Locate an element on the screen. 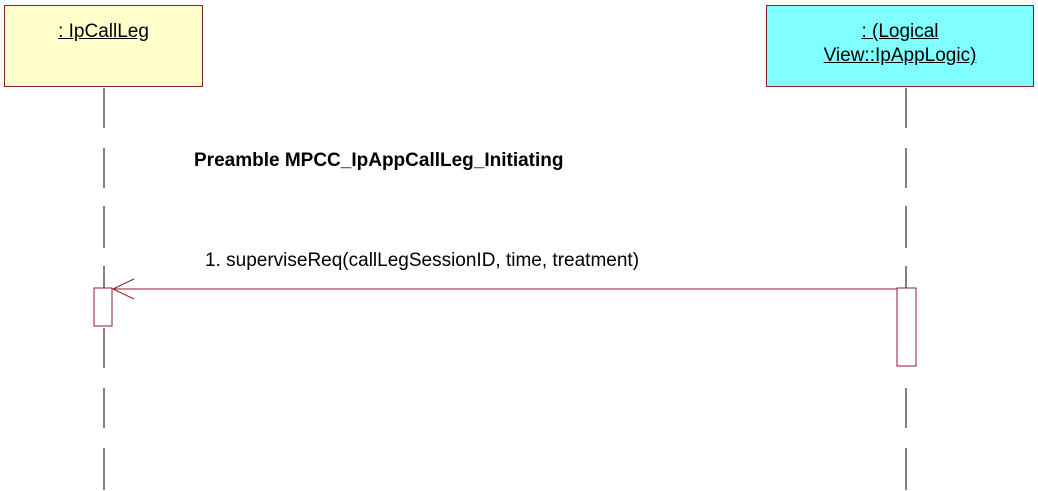 Image resolution: width=1038 pixels, height=491 pixels. preamble-note: Preamble MPCC_IpAppCallLeg_Initiating is located at coordinates (379, 160).